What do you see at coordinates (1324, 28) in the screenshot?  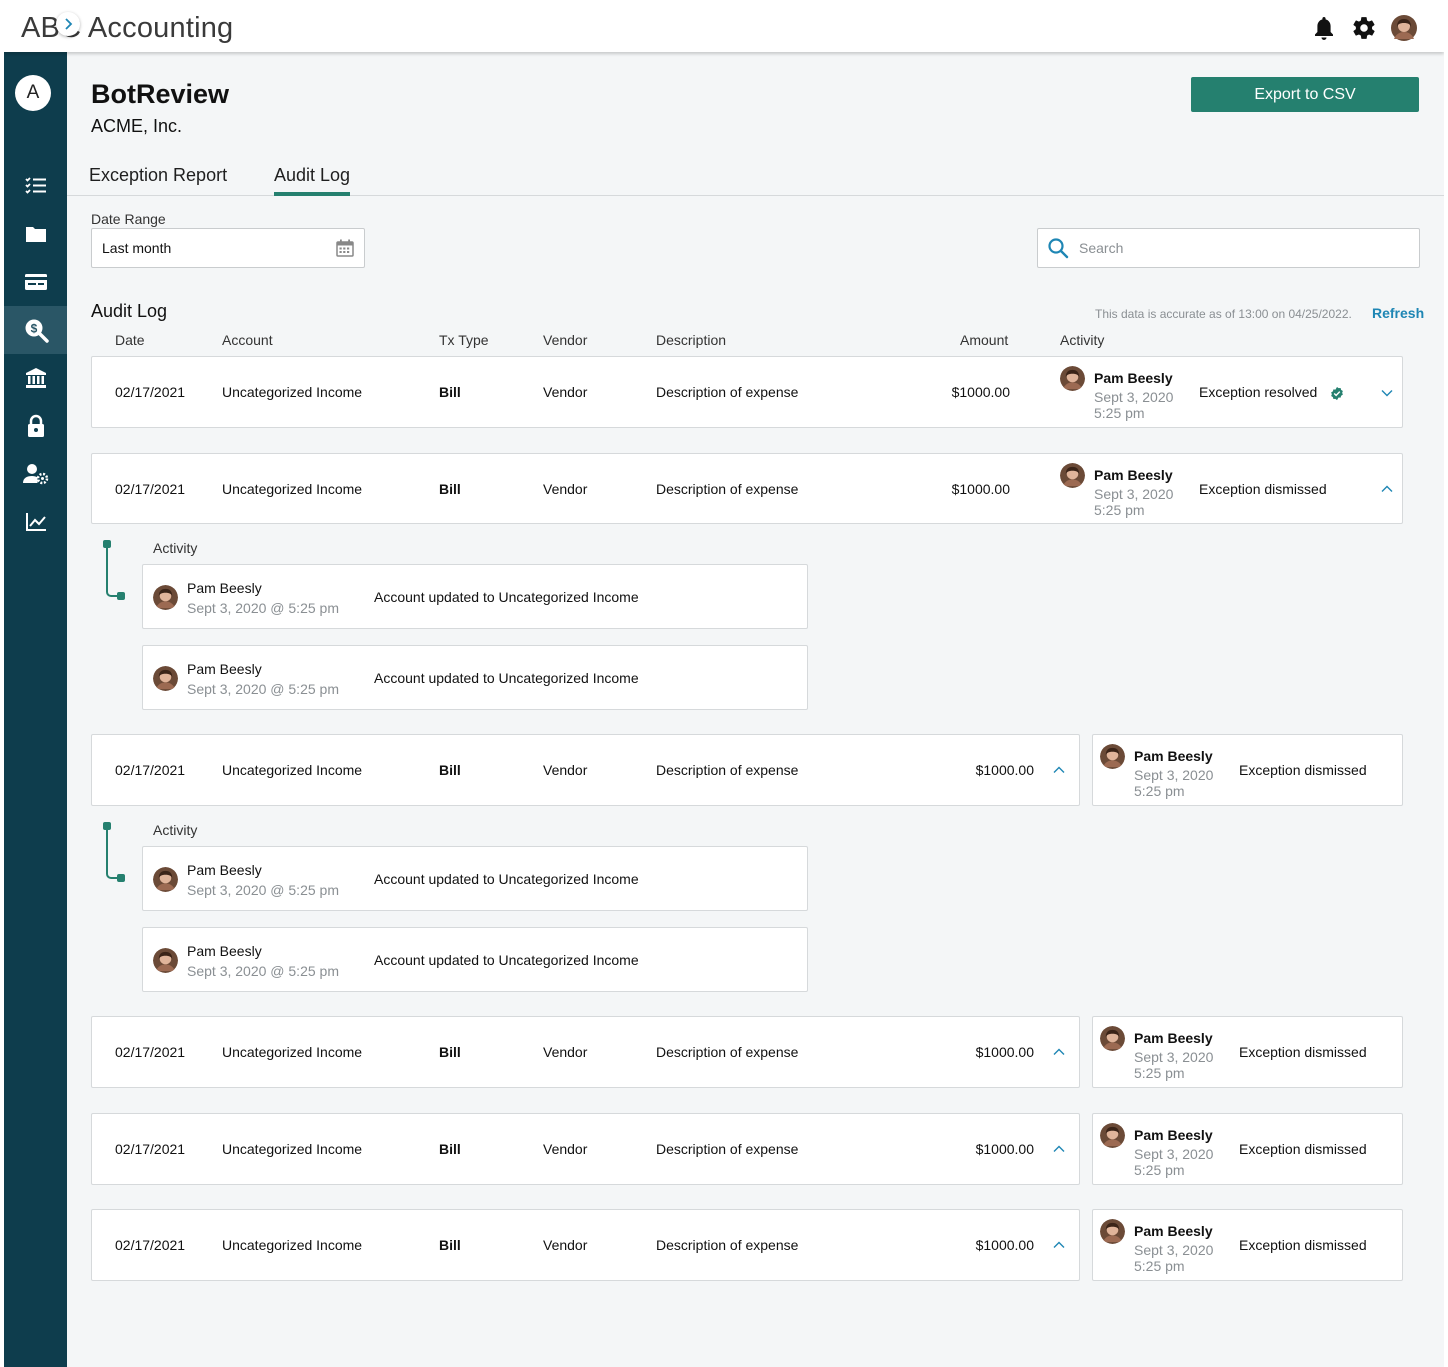 I see `bell-icon` at bounding box center [1324, 28].